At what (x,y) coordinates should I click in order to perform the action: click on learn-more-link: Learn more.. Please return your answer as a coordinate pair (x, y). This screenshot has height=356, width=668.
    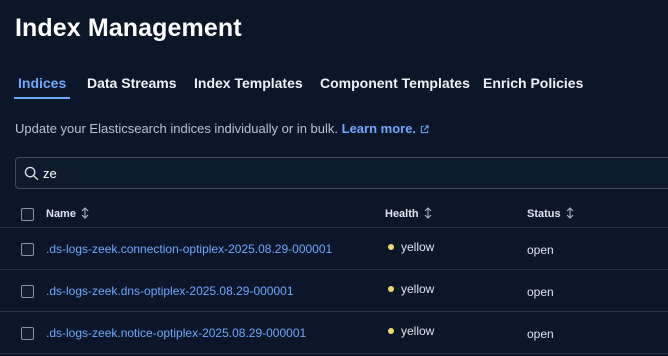
    Looking at the image, I should click on (385, 128).